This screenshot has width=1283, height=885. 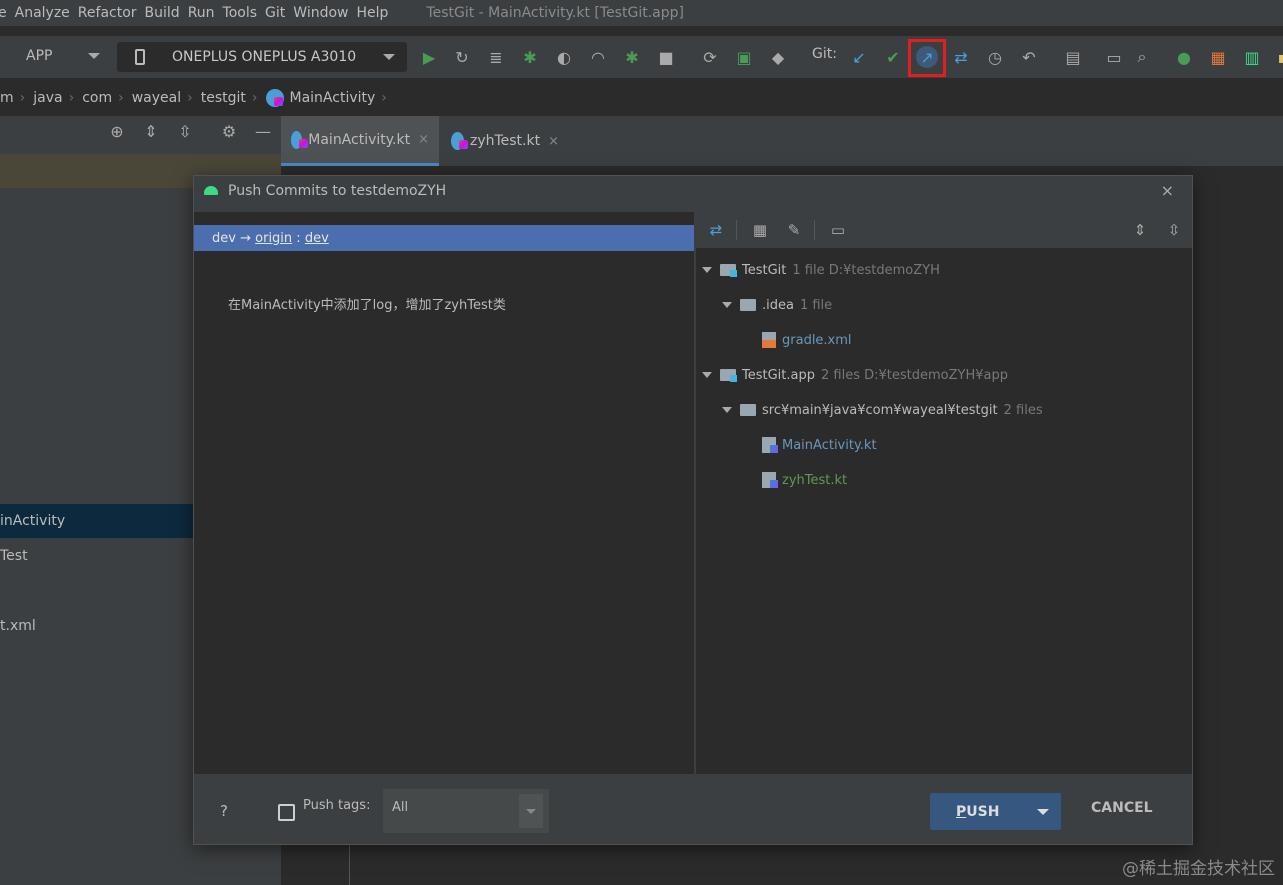 I want to click on menu-analyze: Analyze, so click(x=46, y=13).